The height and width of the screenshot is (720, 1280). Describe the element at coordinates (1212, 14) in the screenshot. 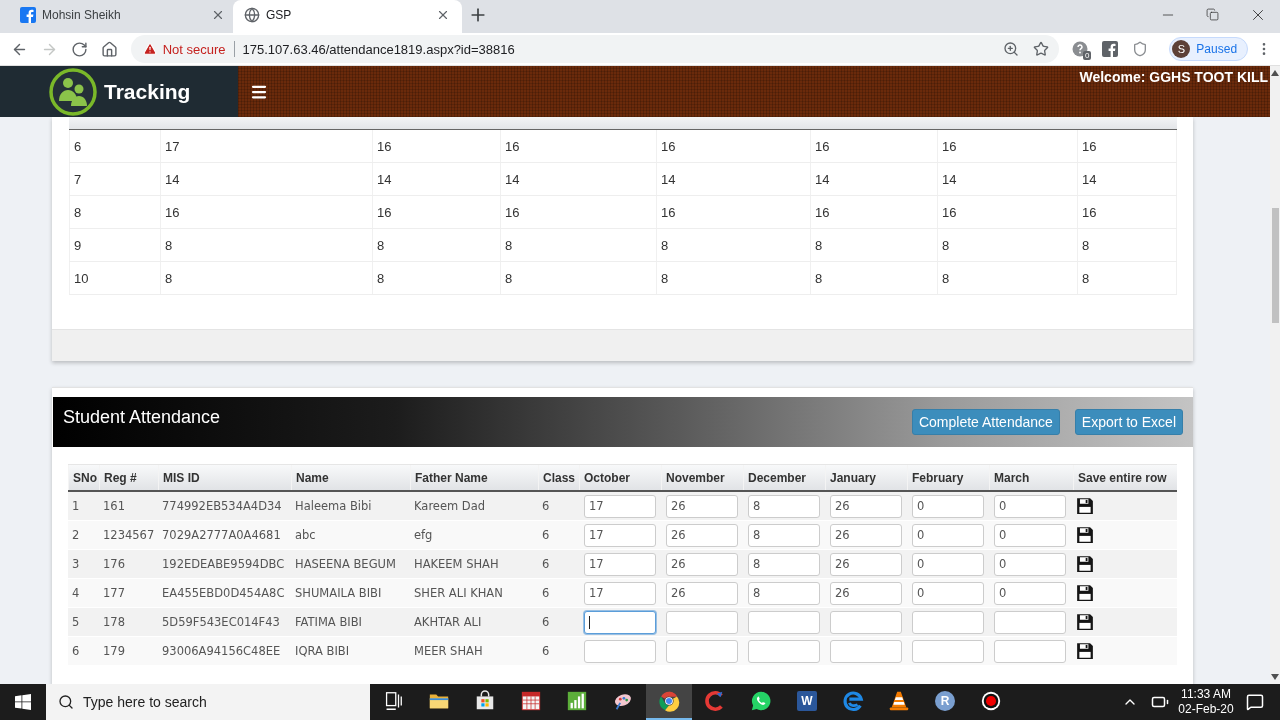

I see `restore-icon` at that location.